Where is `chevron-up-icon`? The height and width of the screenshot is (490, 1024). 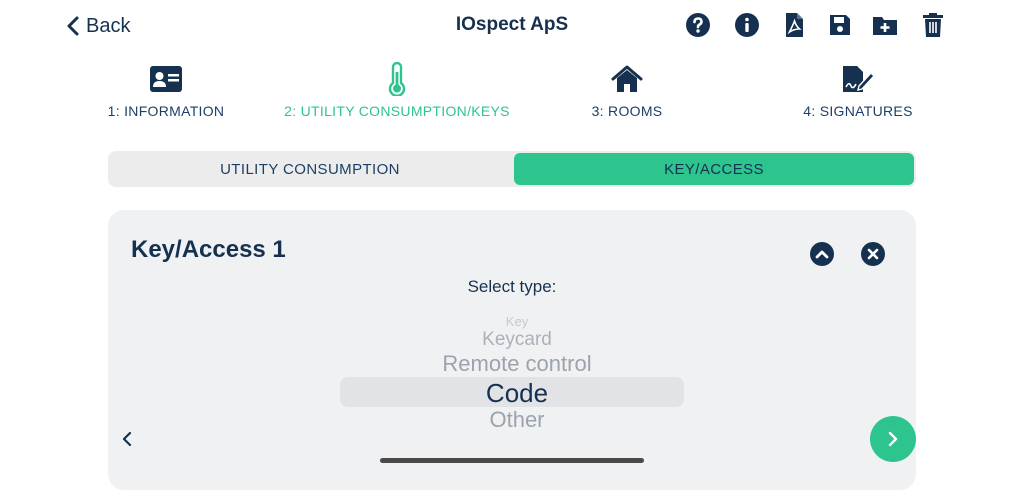 chevron-up-icon is located at coordinates (822, 254).